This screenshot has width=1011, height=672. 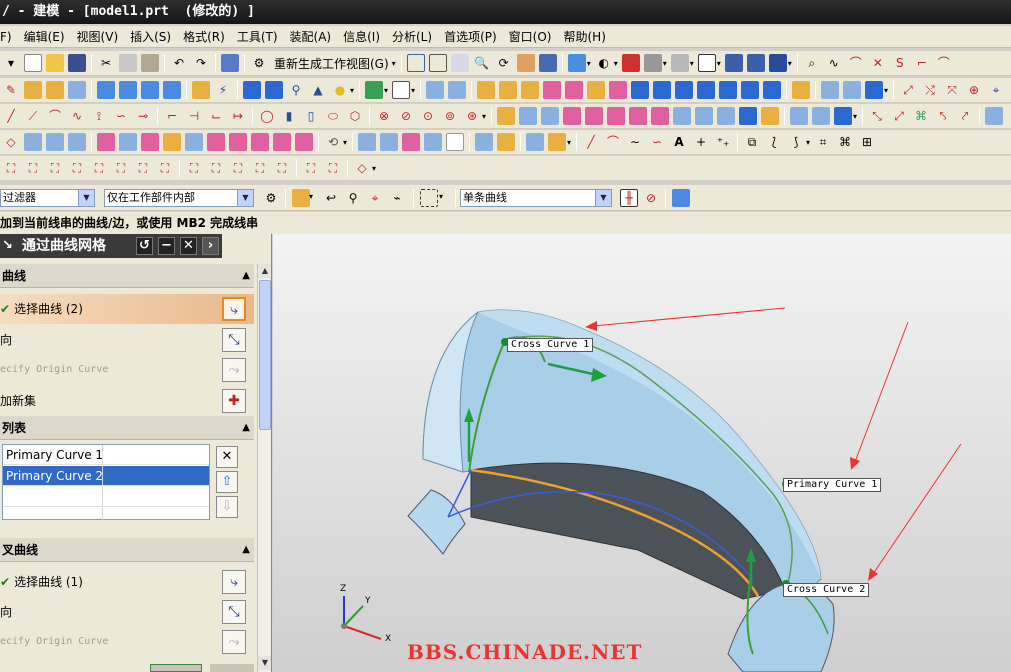 What do you see at coordinates (922, 63) in the screenshot?
I see `corner-icon: ⌐` at bounding box center [922, 63].